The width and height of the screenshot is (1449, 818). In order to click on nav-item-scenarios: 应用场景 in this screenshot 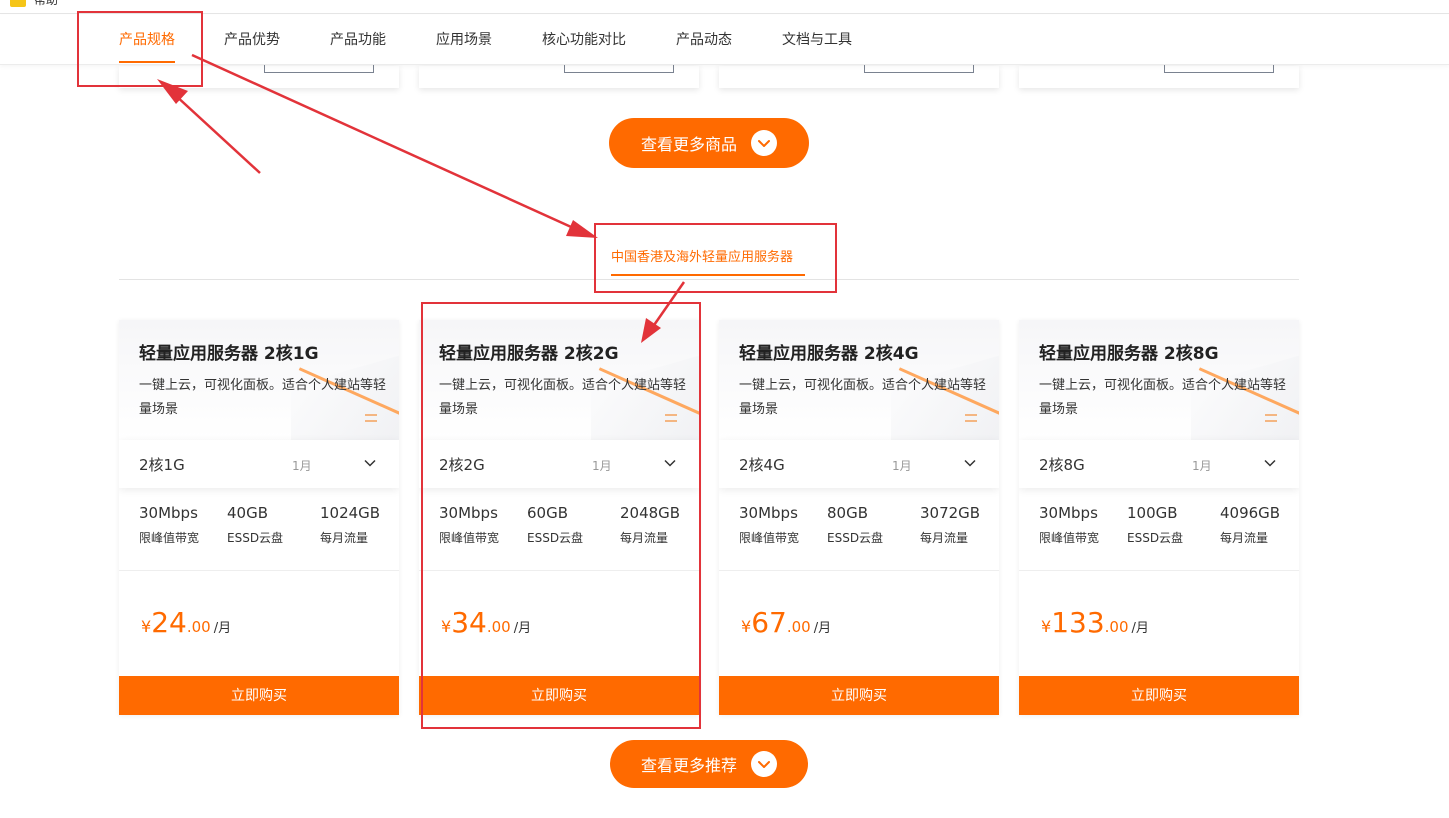, I will do `click(464, 40)`.